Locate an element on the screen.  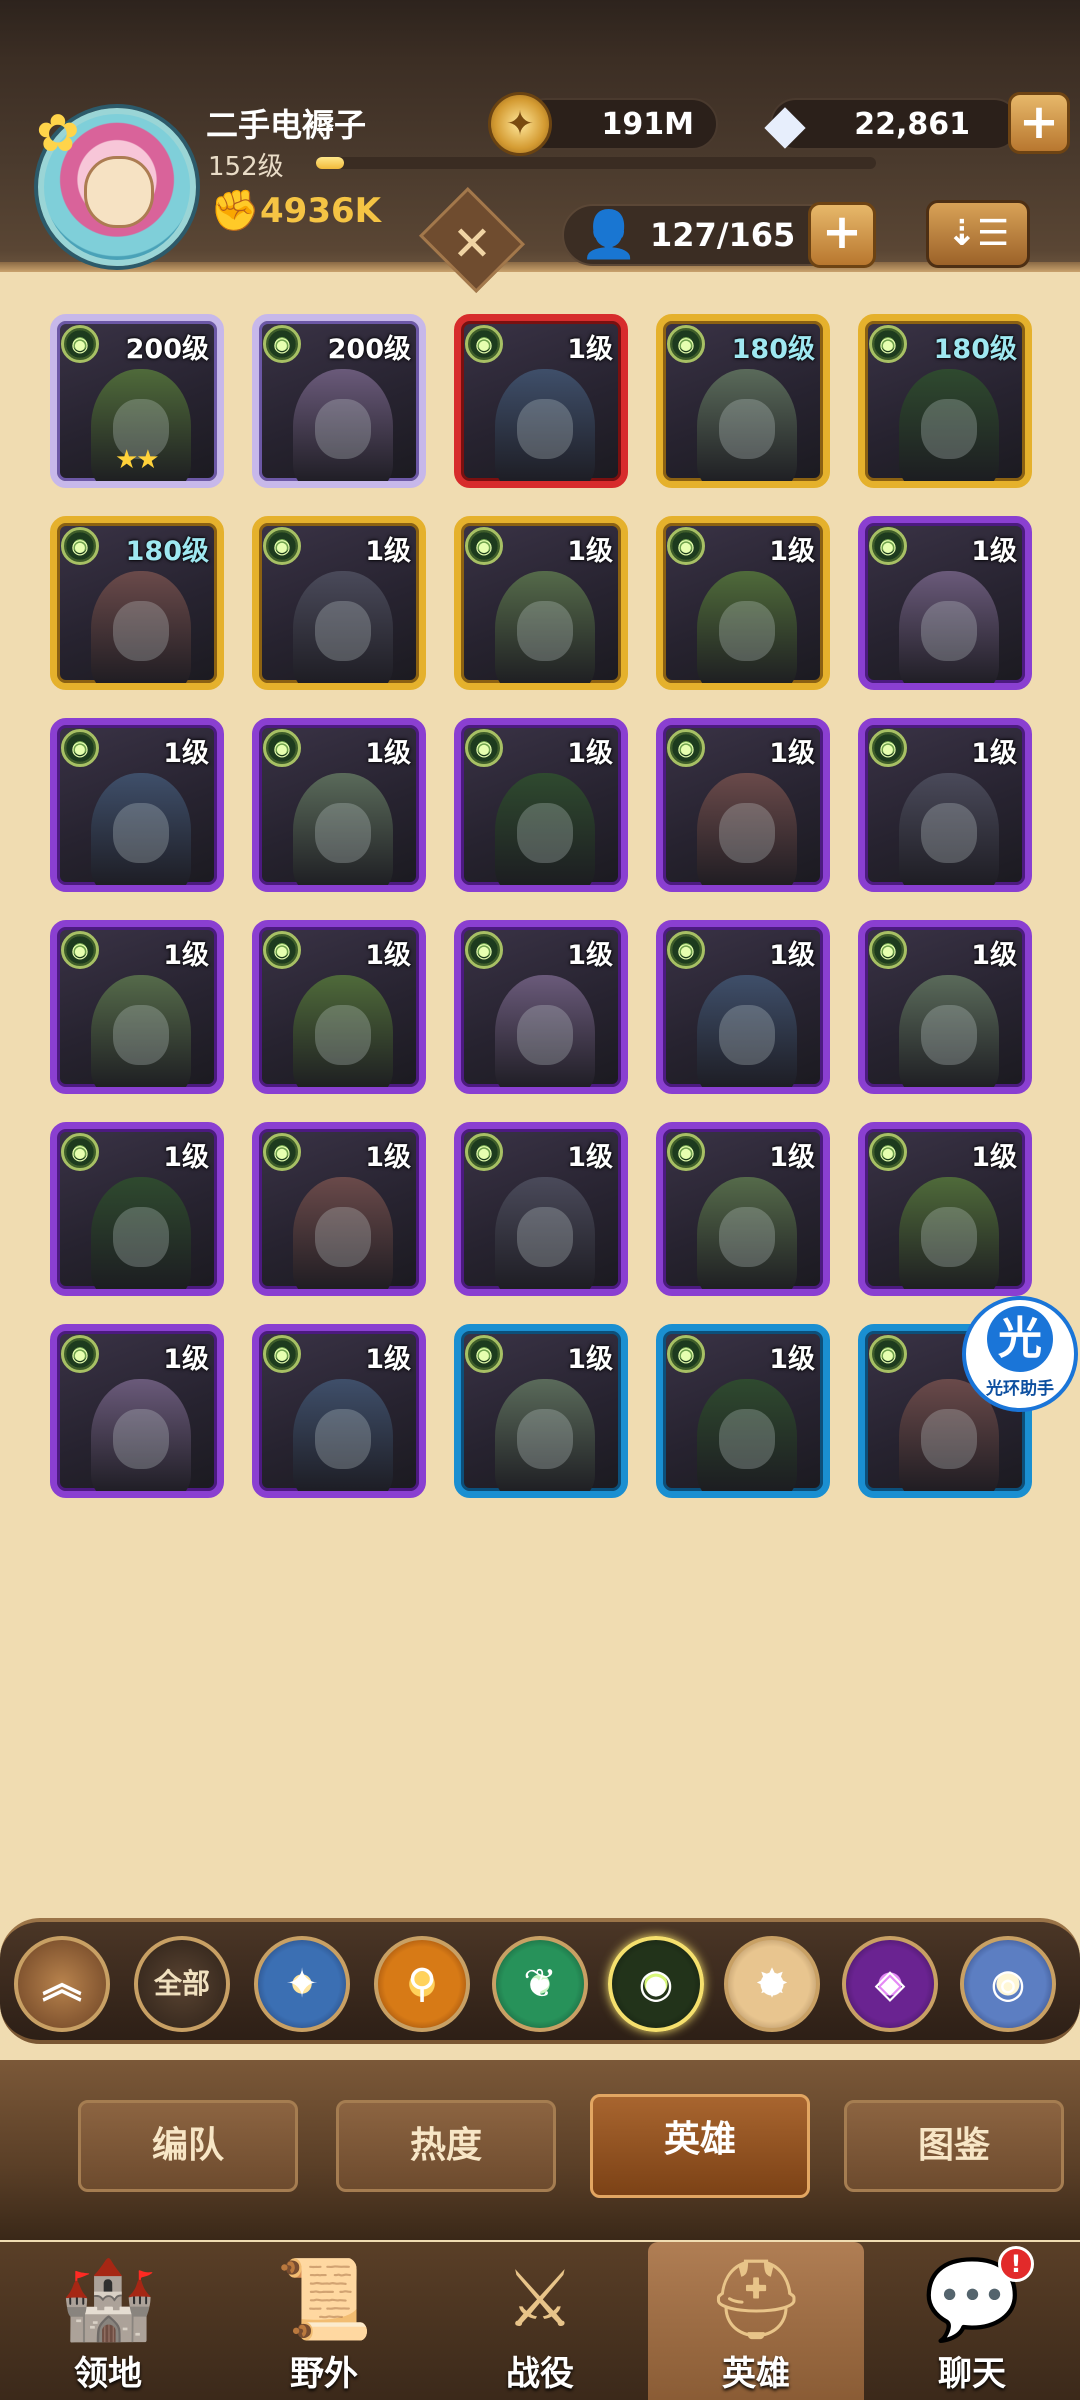
flower-icon: ✿ is located at coordinates (58, 134).